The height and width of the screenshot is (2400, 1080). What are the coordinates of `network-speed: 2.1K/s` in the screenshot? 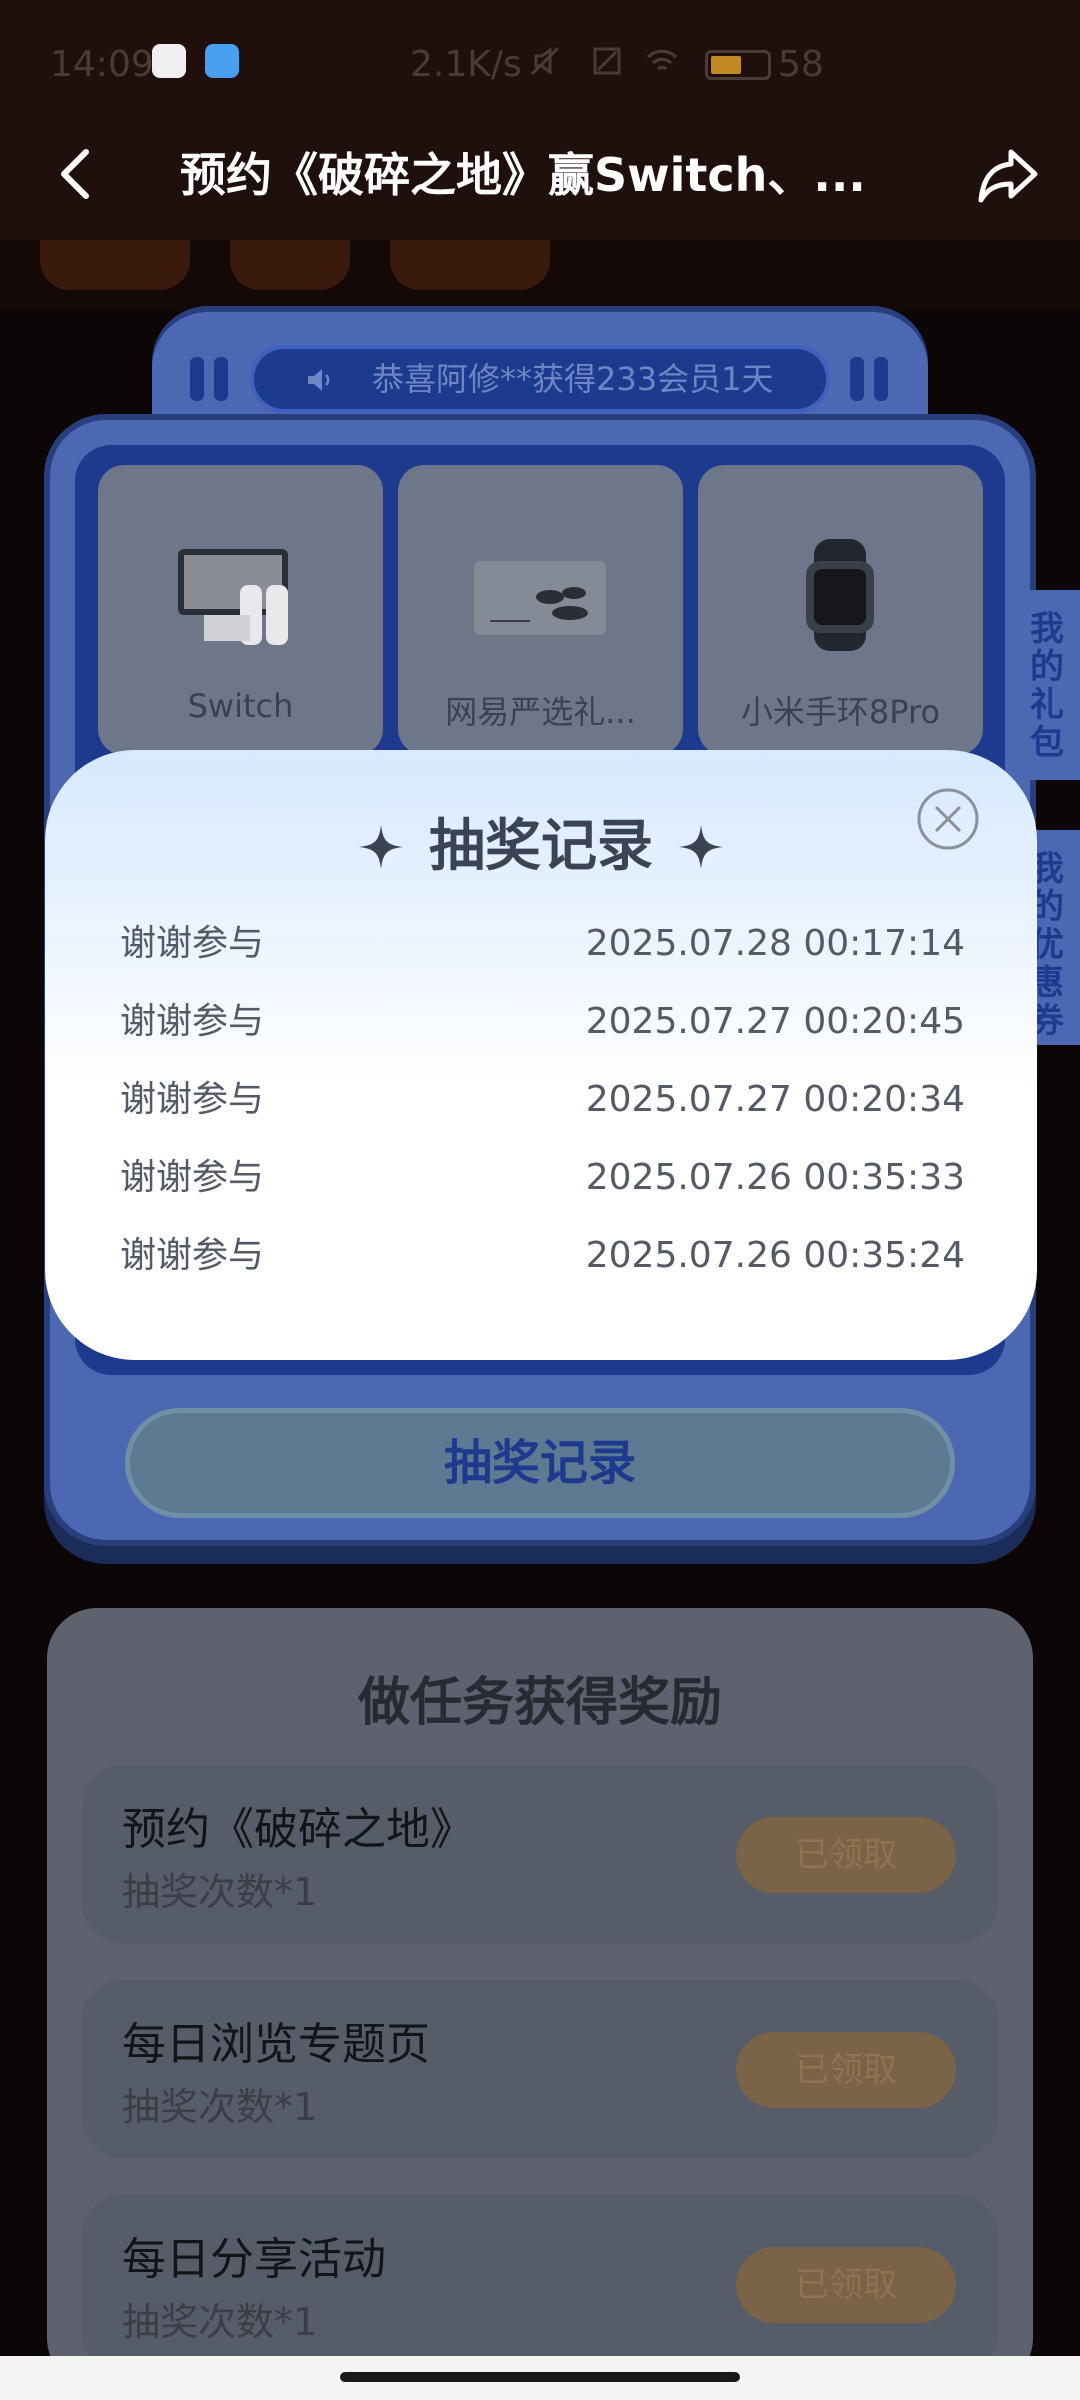 It's located at (466, 64).